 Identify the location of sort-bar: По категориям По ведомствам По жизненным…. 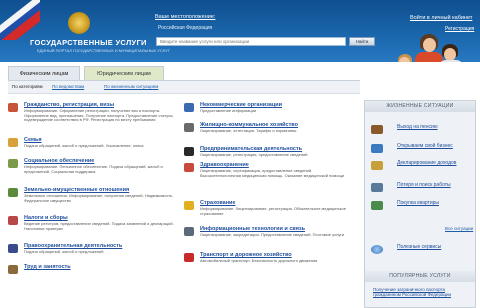
(184, 87).